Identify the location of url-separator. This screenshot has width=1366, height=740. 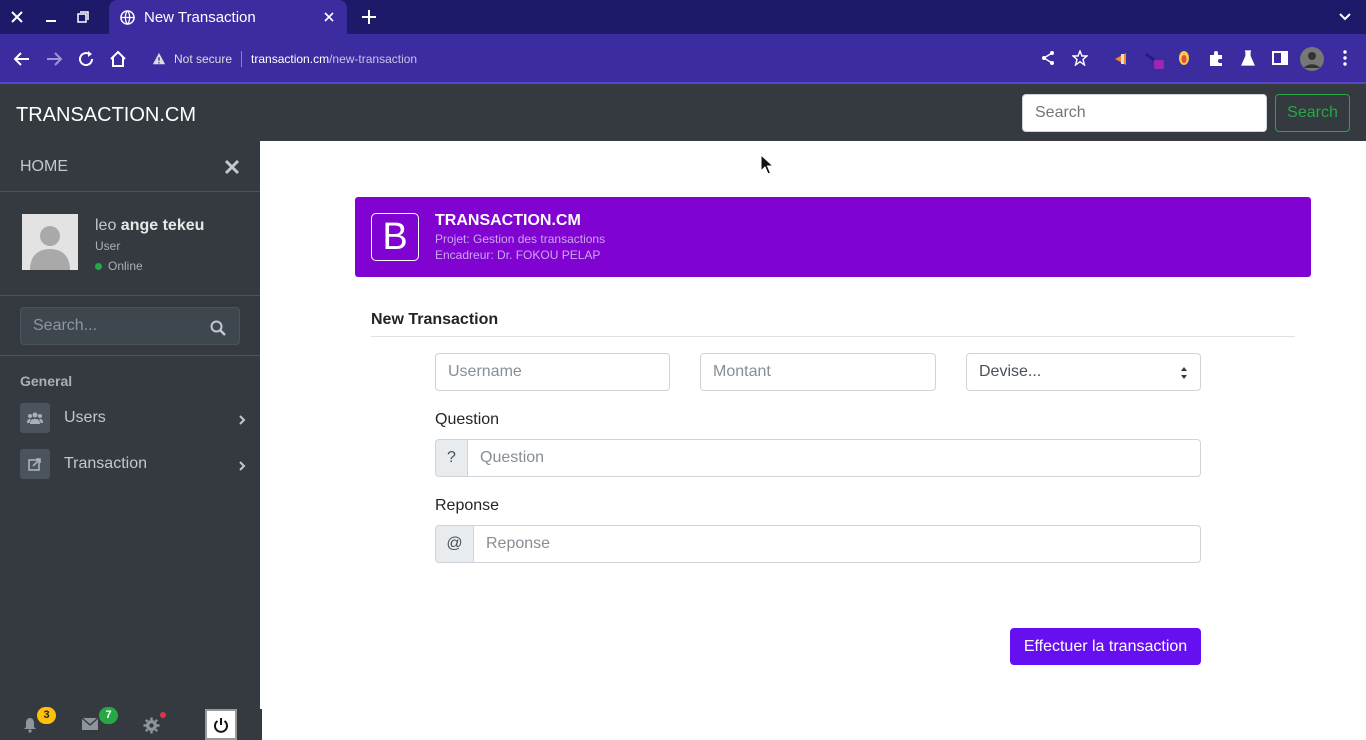
(242, 59).